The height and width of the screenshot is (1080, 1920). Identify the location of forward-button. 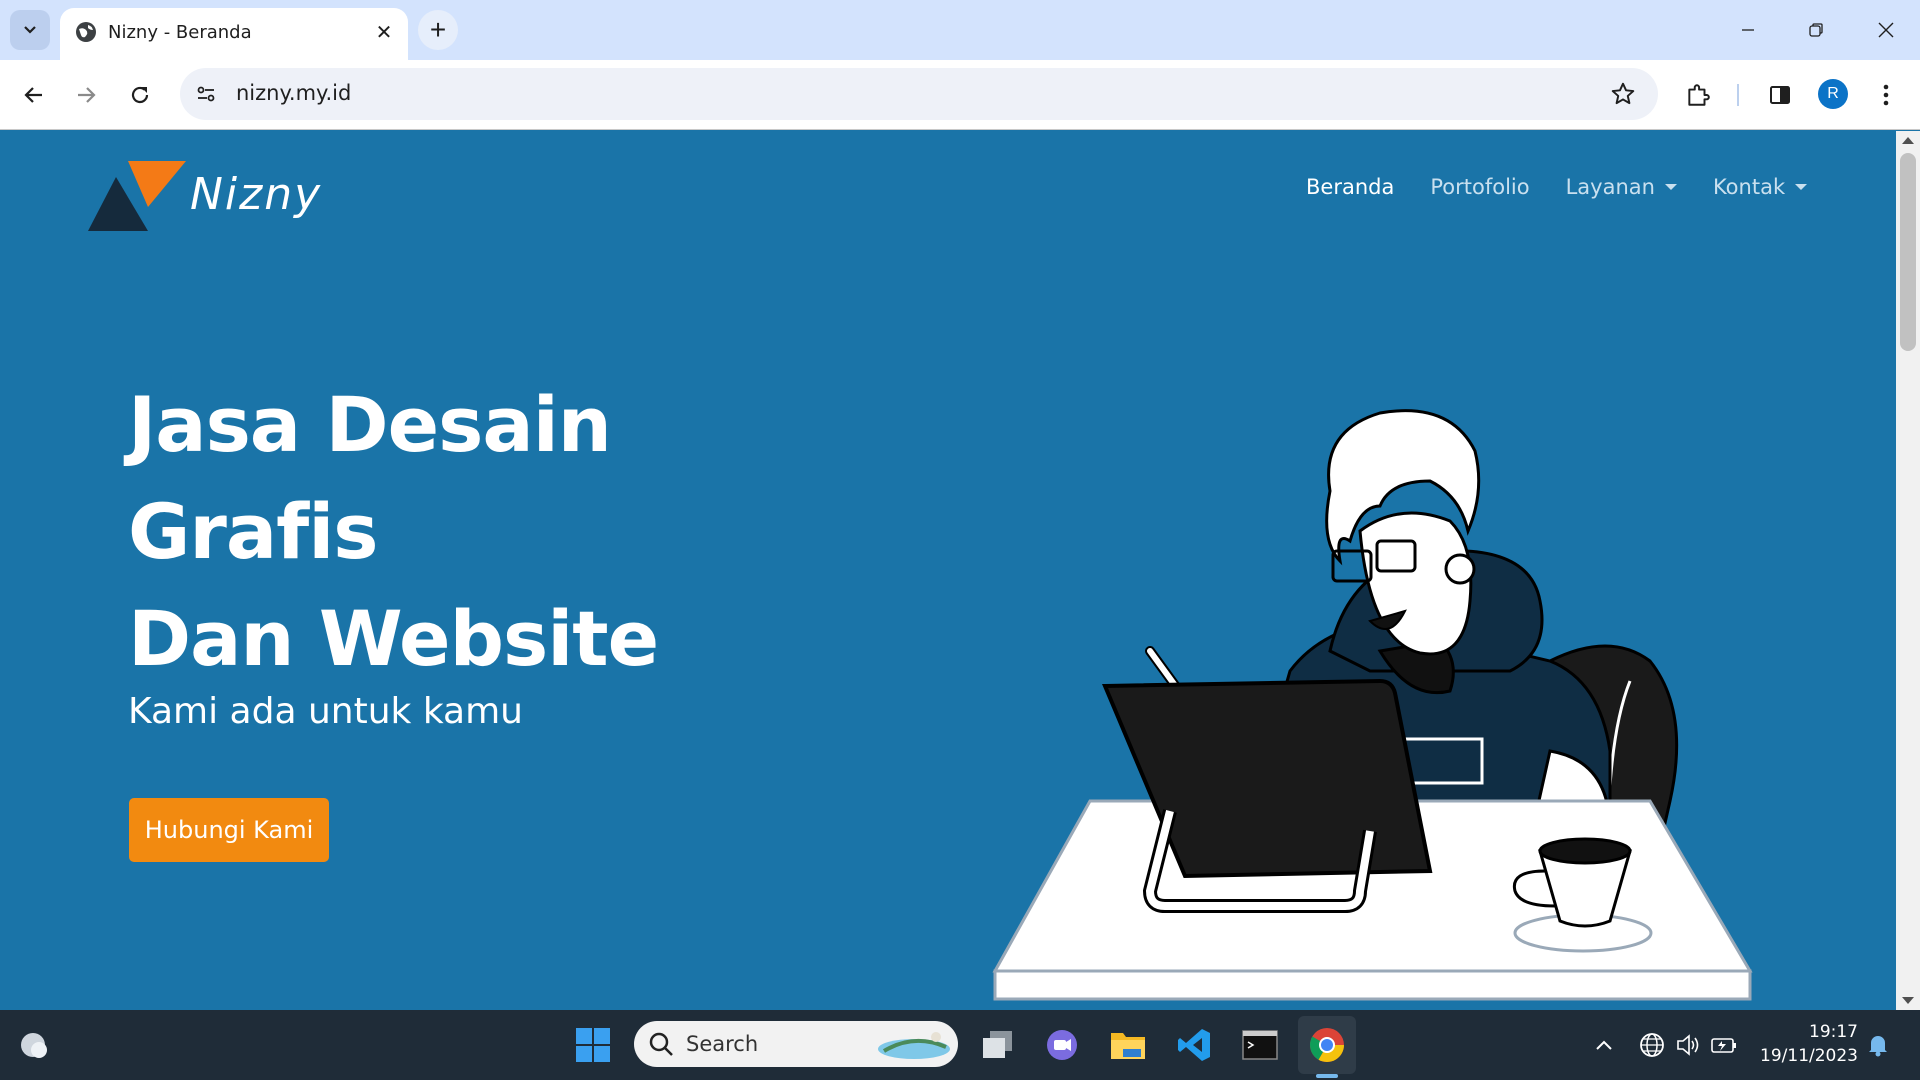
(86, 95).